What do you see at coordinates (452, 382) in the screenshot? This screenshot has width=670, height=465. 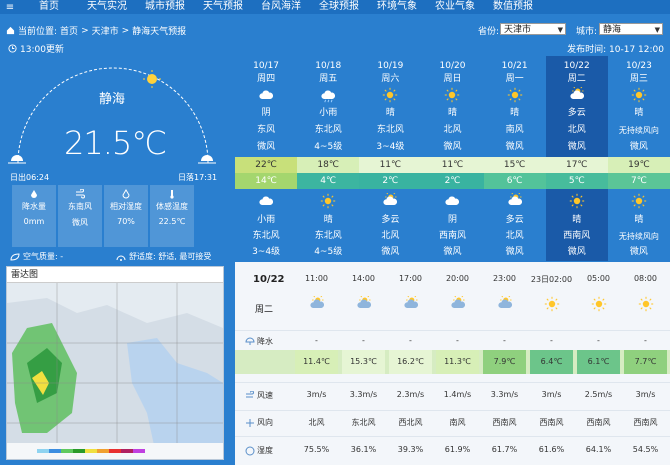 I see `row-divider` at bounding box center [452, 382].